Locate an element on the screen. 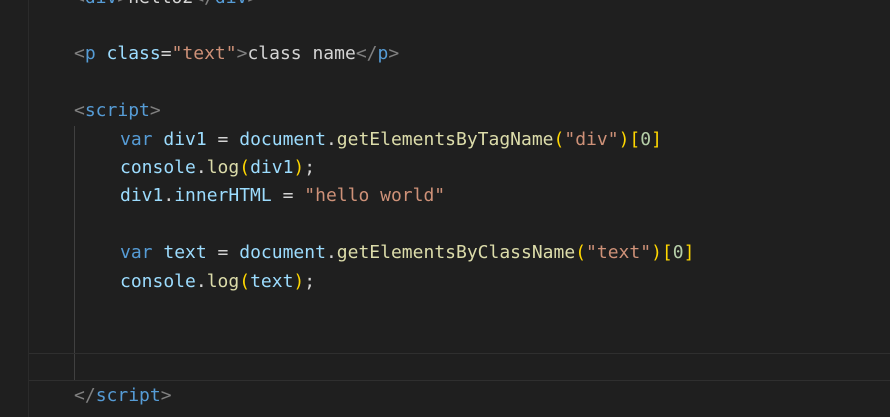 The height and width of the screenshot is (417, 890). text-content: hello2 is located at coordinates (160, 4).